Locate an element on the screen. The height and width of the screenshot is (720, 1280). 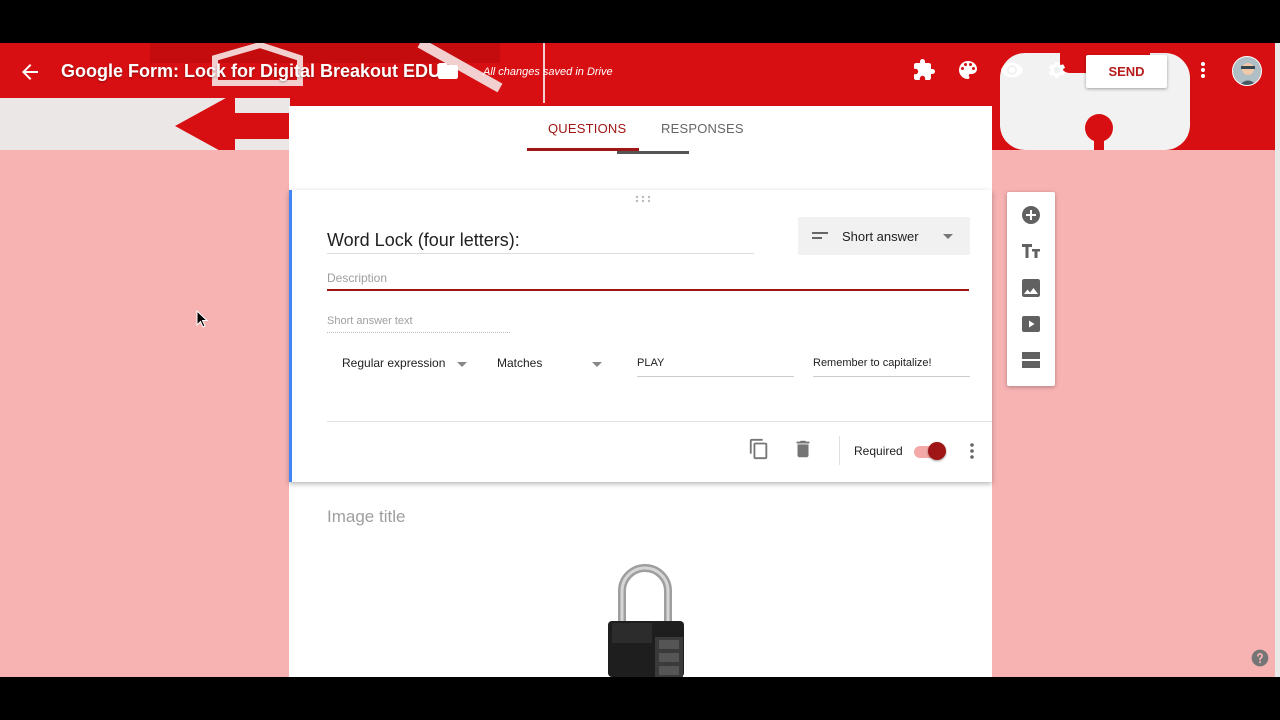
question-type-label: Short answer is located at coordinates (880, 236).